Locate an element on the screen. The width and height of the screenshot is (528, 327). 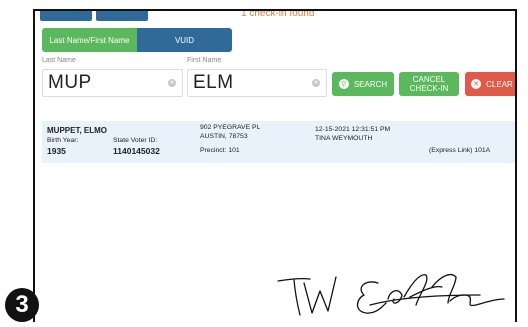
tab-name-search: Last Name/First Name is located at coordinates (89, 40).